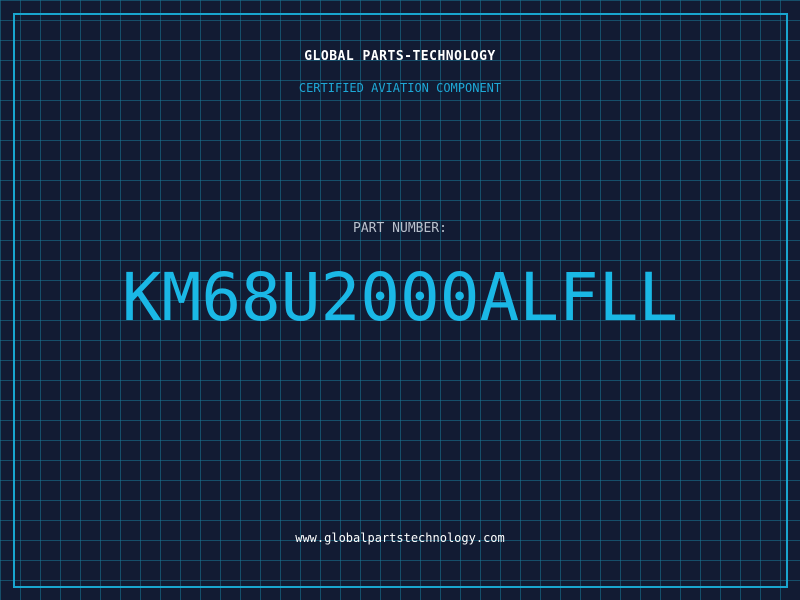  I want to click on company-name: GLOBAL PARTS-TECHNOLOGY, so click(400, 56).